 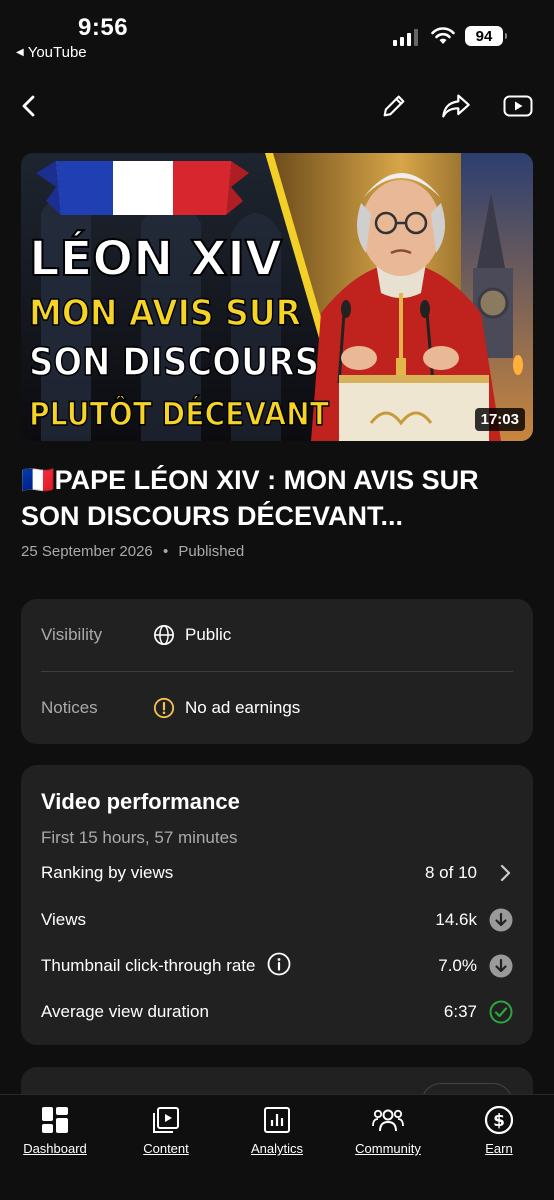 What do you see at coordinates (388, 1120) in the screenshot?
I see `community-icon` at bounding box center [388, 1120].